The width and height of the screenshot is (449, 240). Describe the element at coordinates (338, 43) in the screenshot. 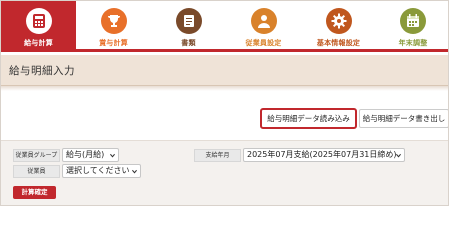

I see `nav-label: 基本情報設定` at that location.